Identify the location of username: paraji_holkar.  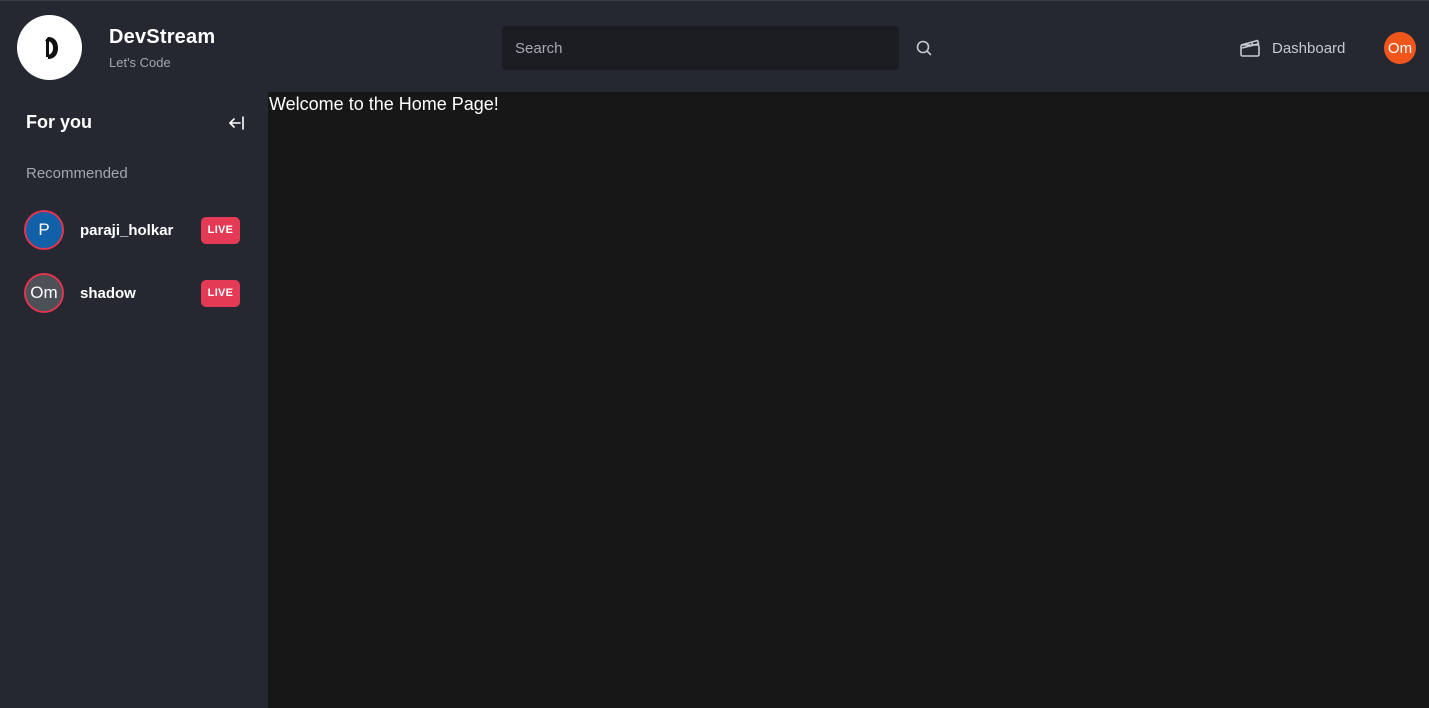
(127, 230).